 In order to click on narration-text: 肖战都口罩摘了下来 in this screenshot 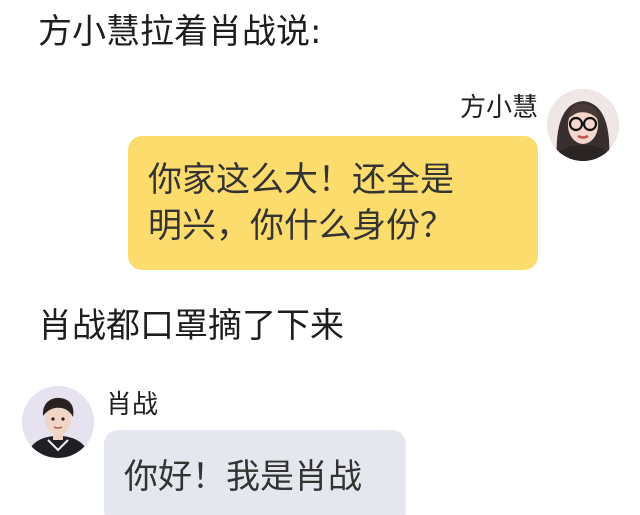, I will do `click(191, 326)`.